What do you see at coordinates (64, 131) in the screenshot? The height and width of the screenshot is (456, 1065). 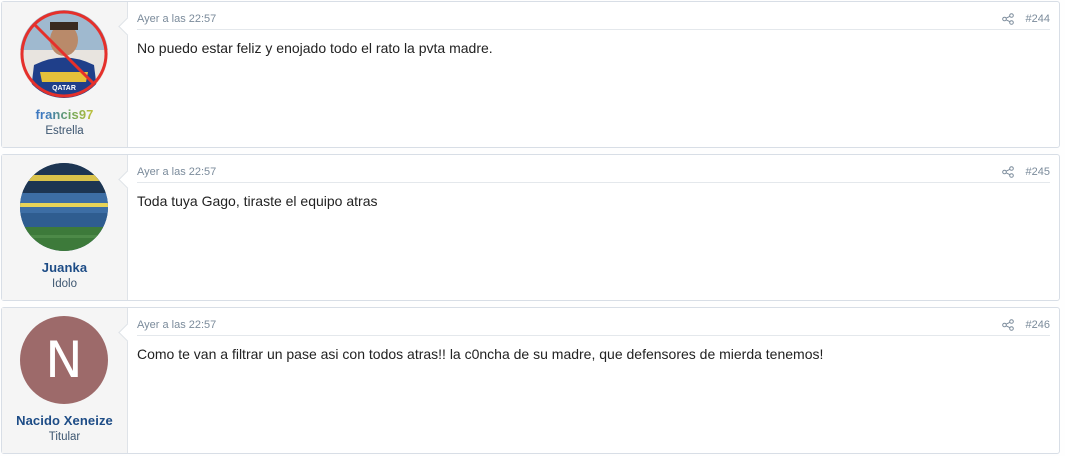 I see `user-title: Estrella` at bounding box center [64, 131].